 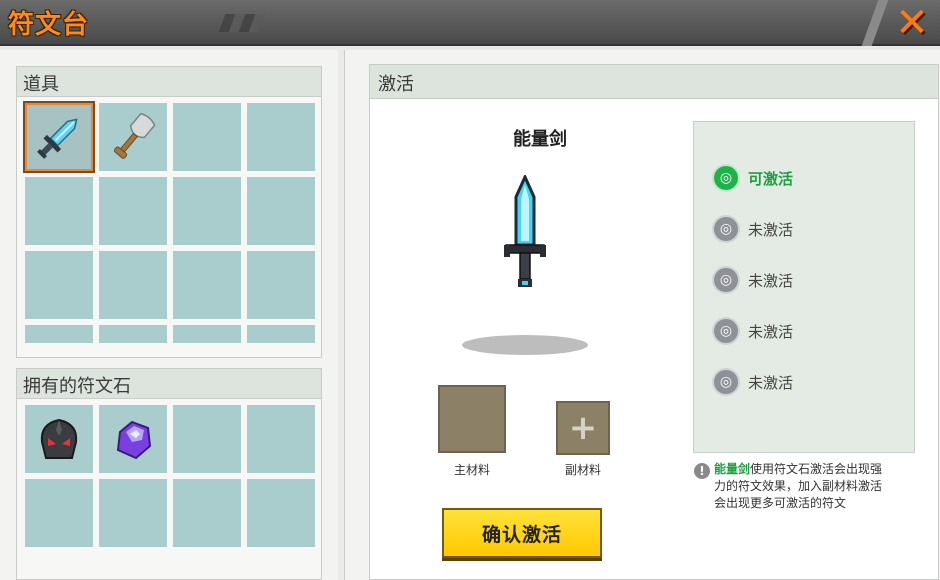 I want to click on sub-material-label: 副材料, so click(x=582, y=470).